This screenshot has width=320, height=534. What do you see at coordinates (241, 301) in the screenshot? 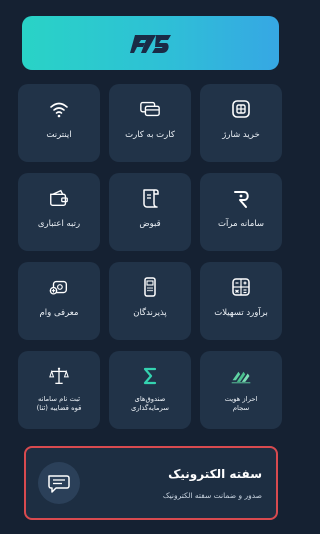
I see `tile-loan-estimate: برآورد تسهیلات` at bounding box center [241, 301].